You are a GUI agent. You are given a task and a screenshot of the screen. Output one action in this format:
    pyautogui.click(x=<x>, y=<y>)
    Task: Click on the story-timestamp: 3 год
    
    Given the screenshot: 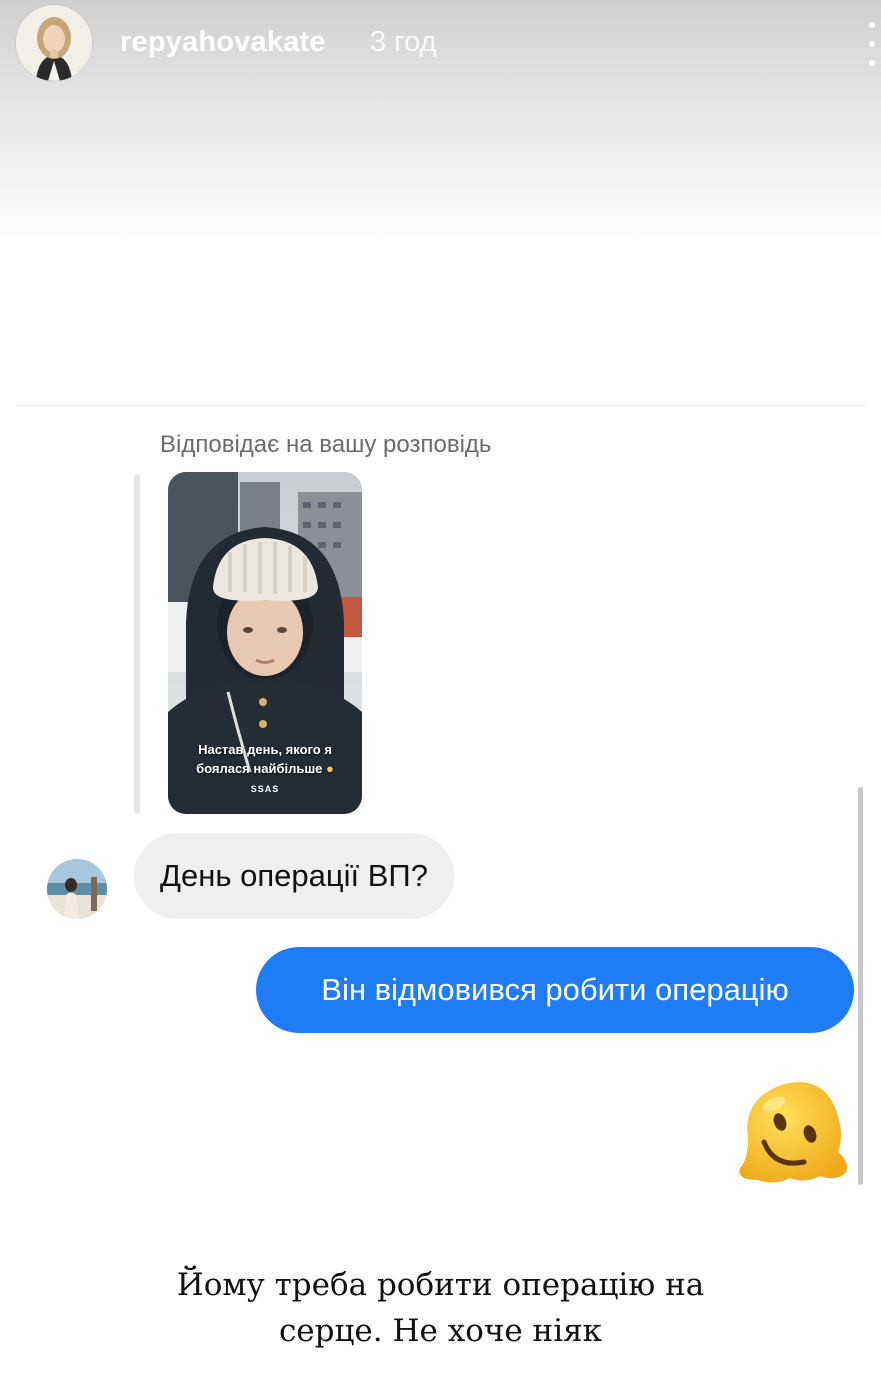 What is the action you would take?
    pyautogui.click(x=403, y=42)
    